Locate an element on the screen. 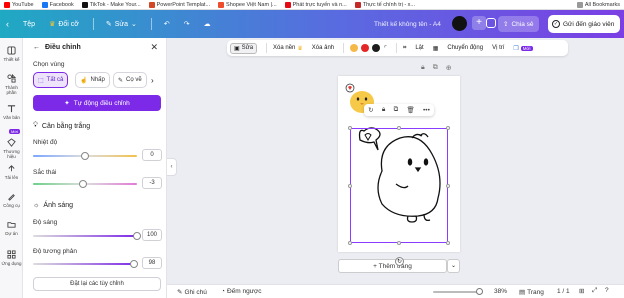  collapse-panel-button: ‹ is located at coordinates (172, 167).